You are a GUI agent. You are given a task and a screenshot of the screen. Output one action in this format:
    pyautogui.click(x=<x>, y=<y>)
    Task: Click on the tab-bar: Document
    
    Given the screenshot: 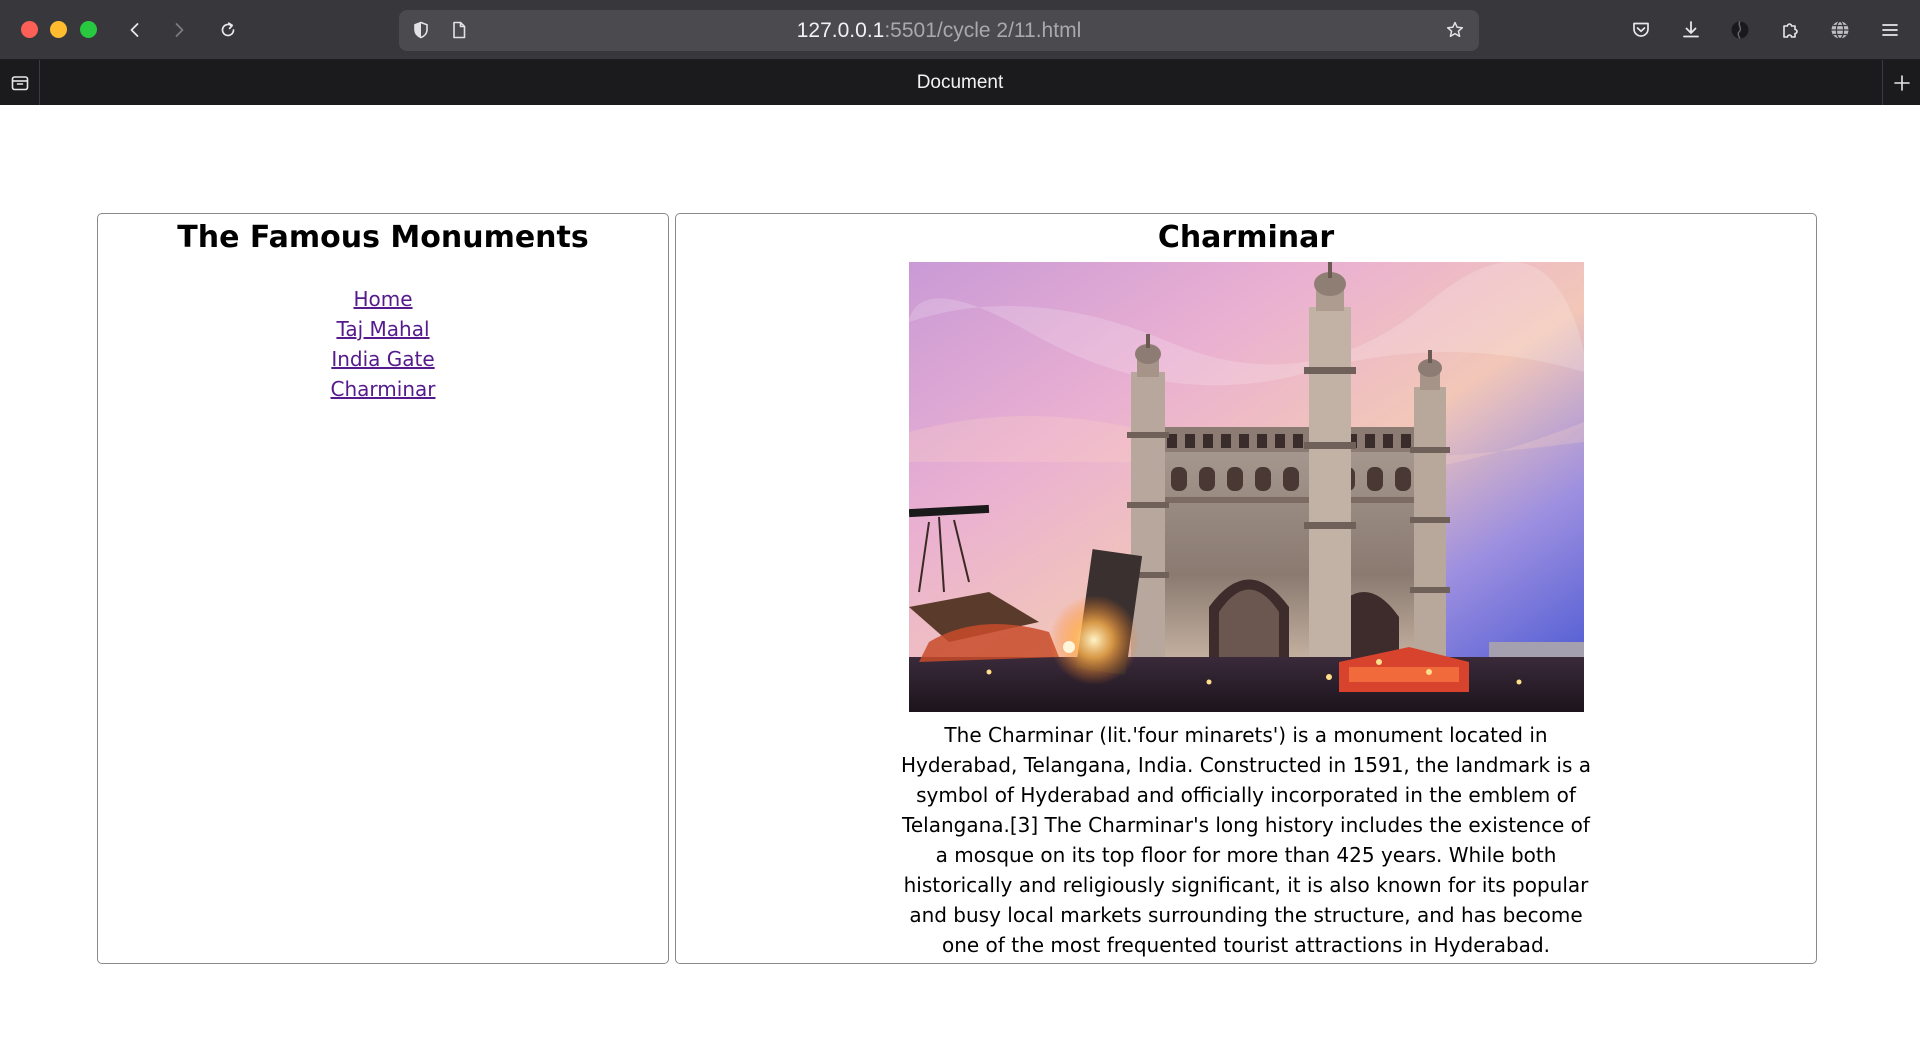 What is the action you would take?
    pyautogui.click(x=960, y=82)
    